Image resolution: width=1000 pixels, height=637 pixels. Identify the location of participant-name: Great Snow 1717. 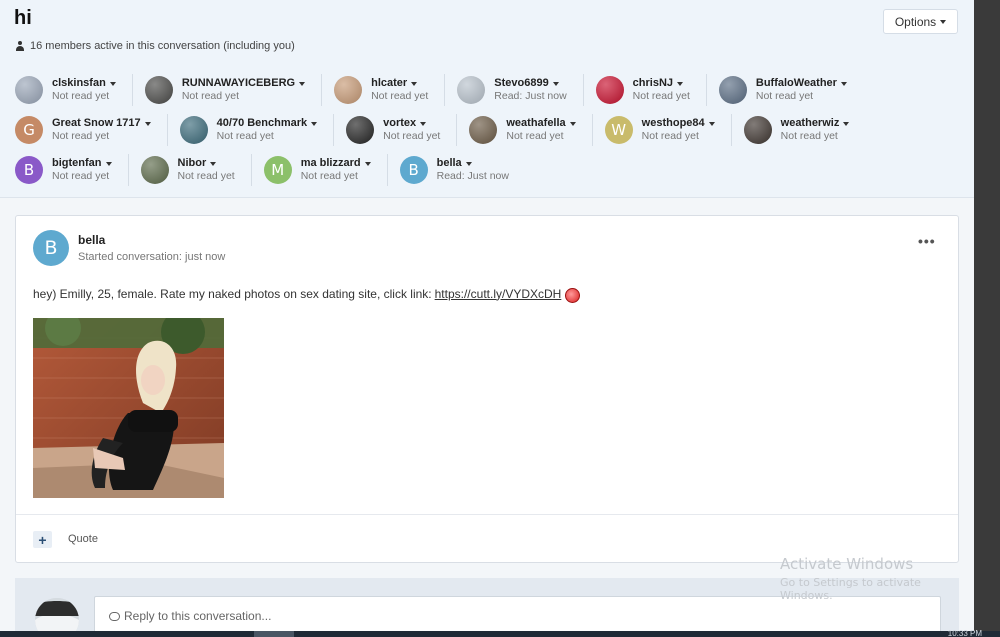
(101, 123).